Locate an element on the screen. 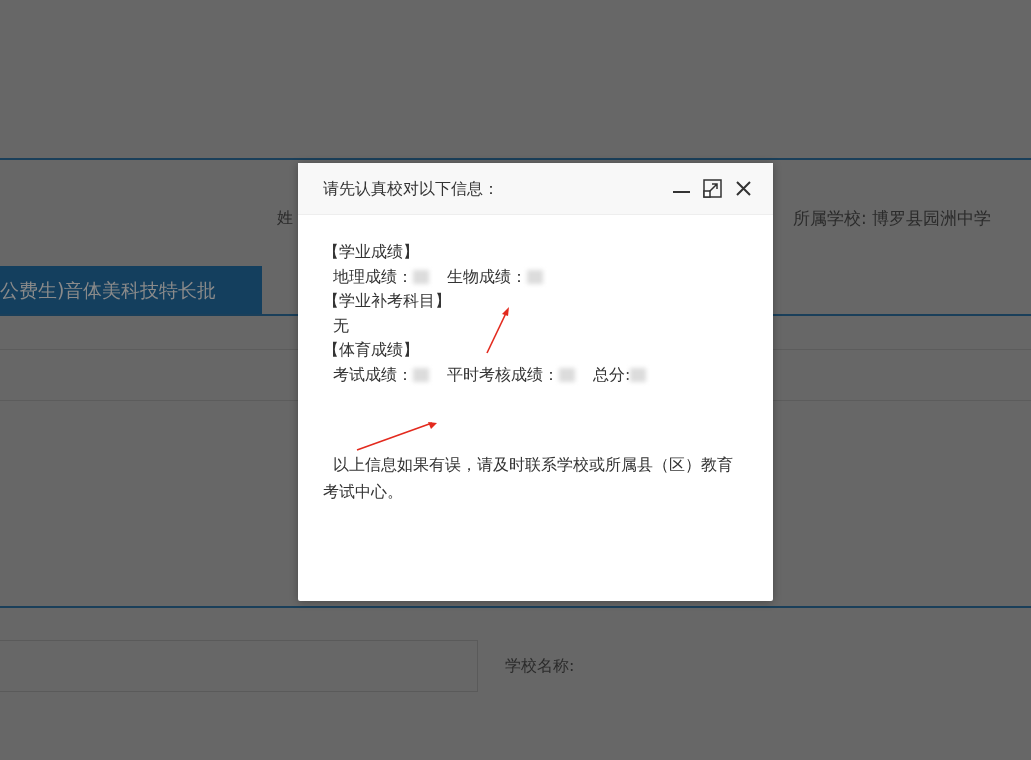 Image resolution: width=1031 pixels, height=760 pixels. section-heading: 【学业成绩】 is located at coordinates (371, 252).